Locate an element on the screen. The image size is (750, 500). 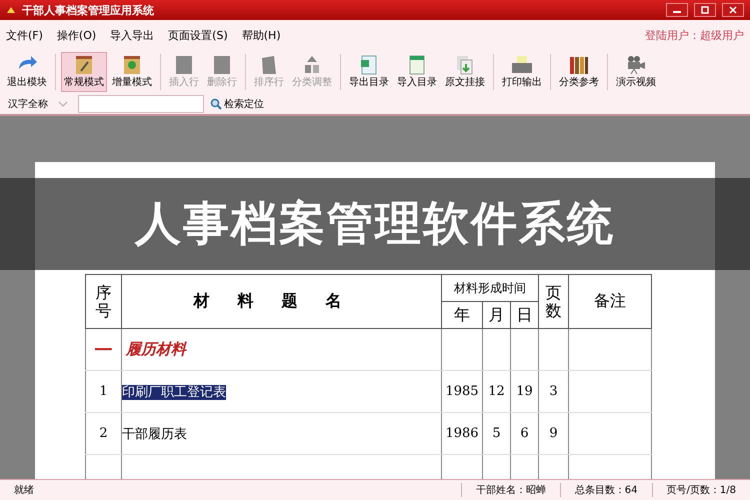
maximize-button is located at coordinates (705, 10).